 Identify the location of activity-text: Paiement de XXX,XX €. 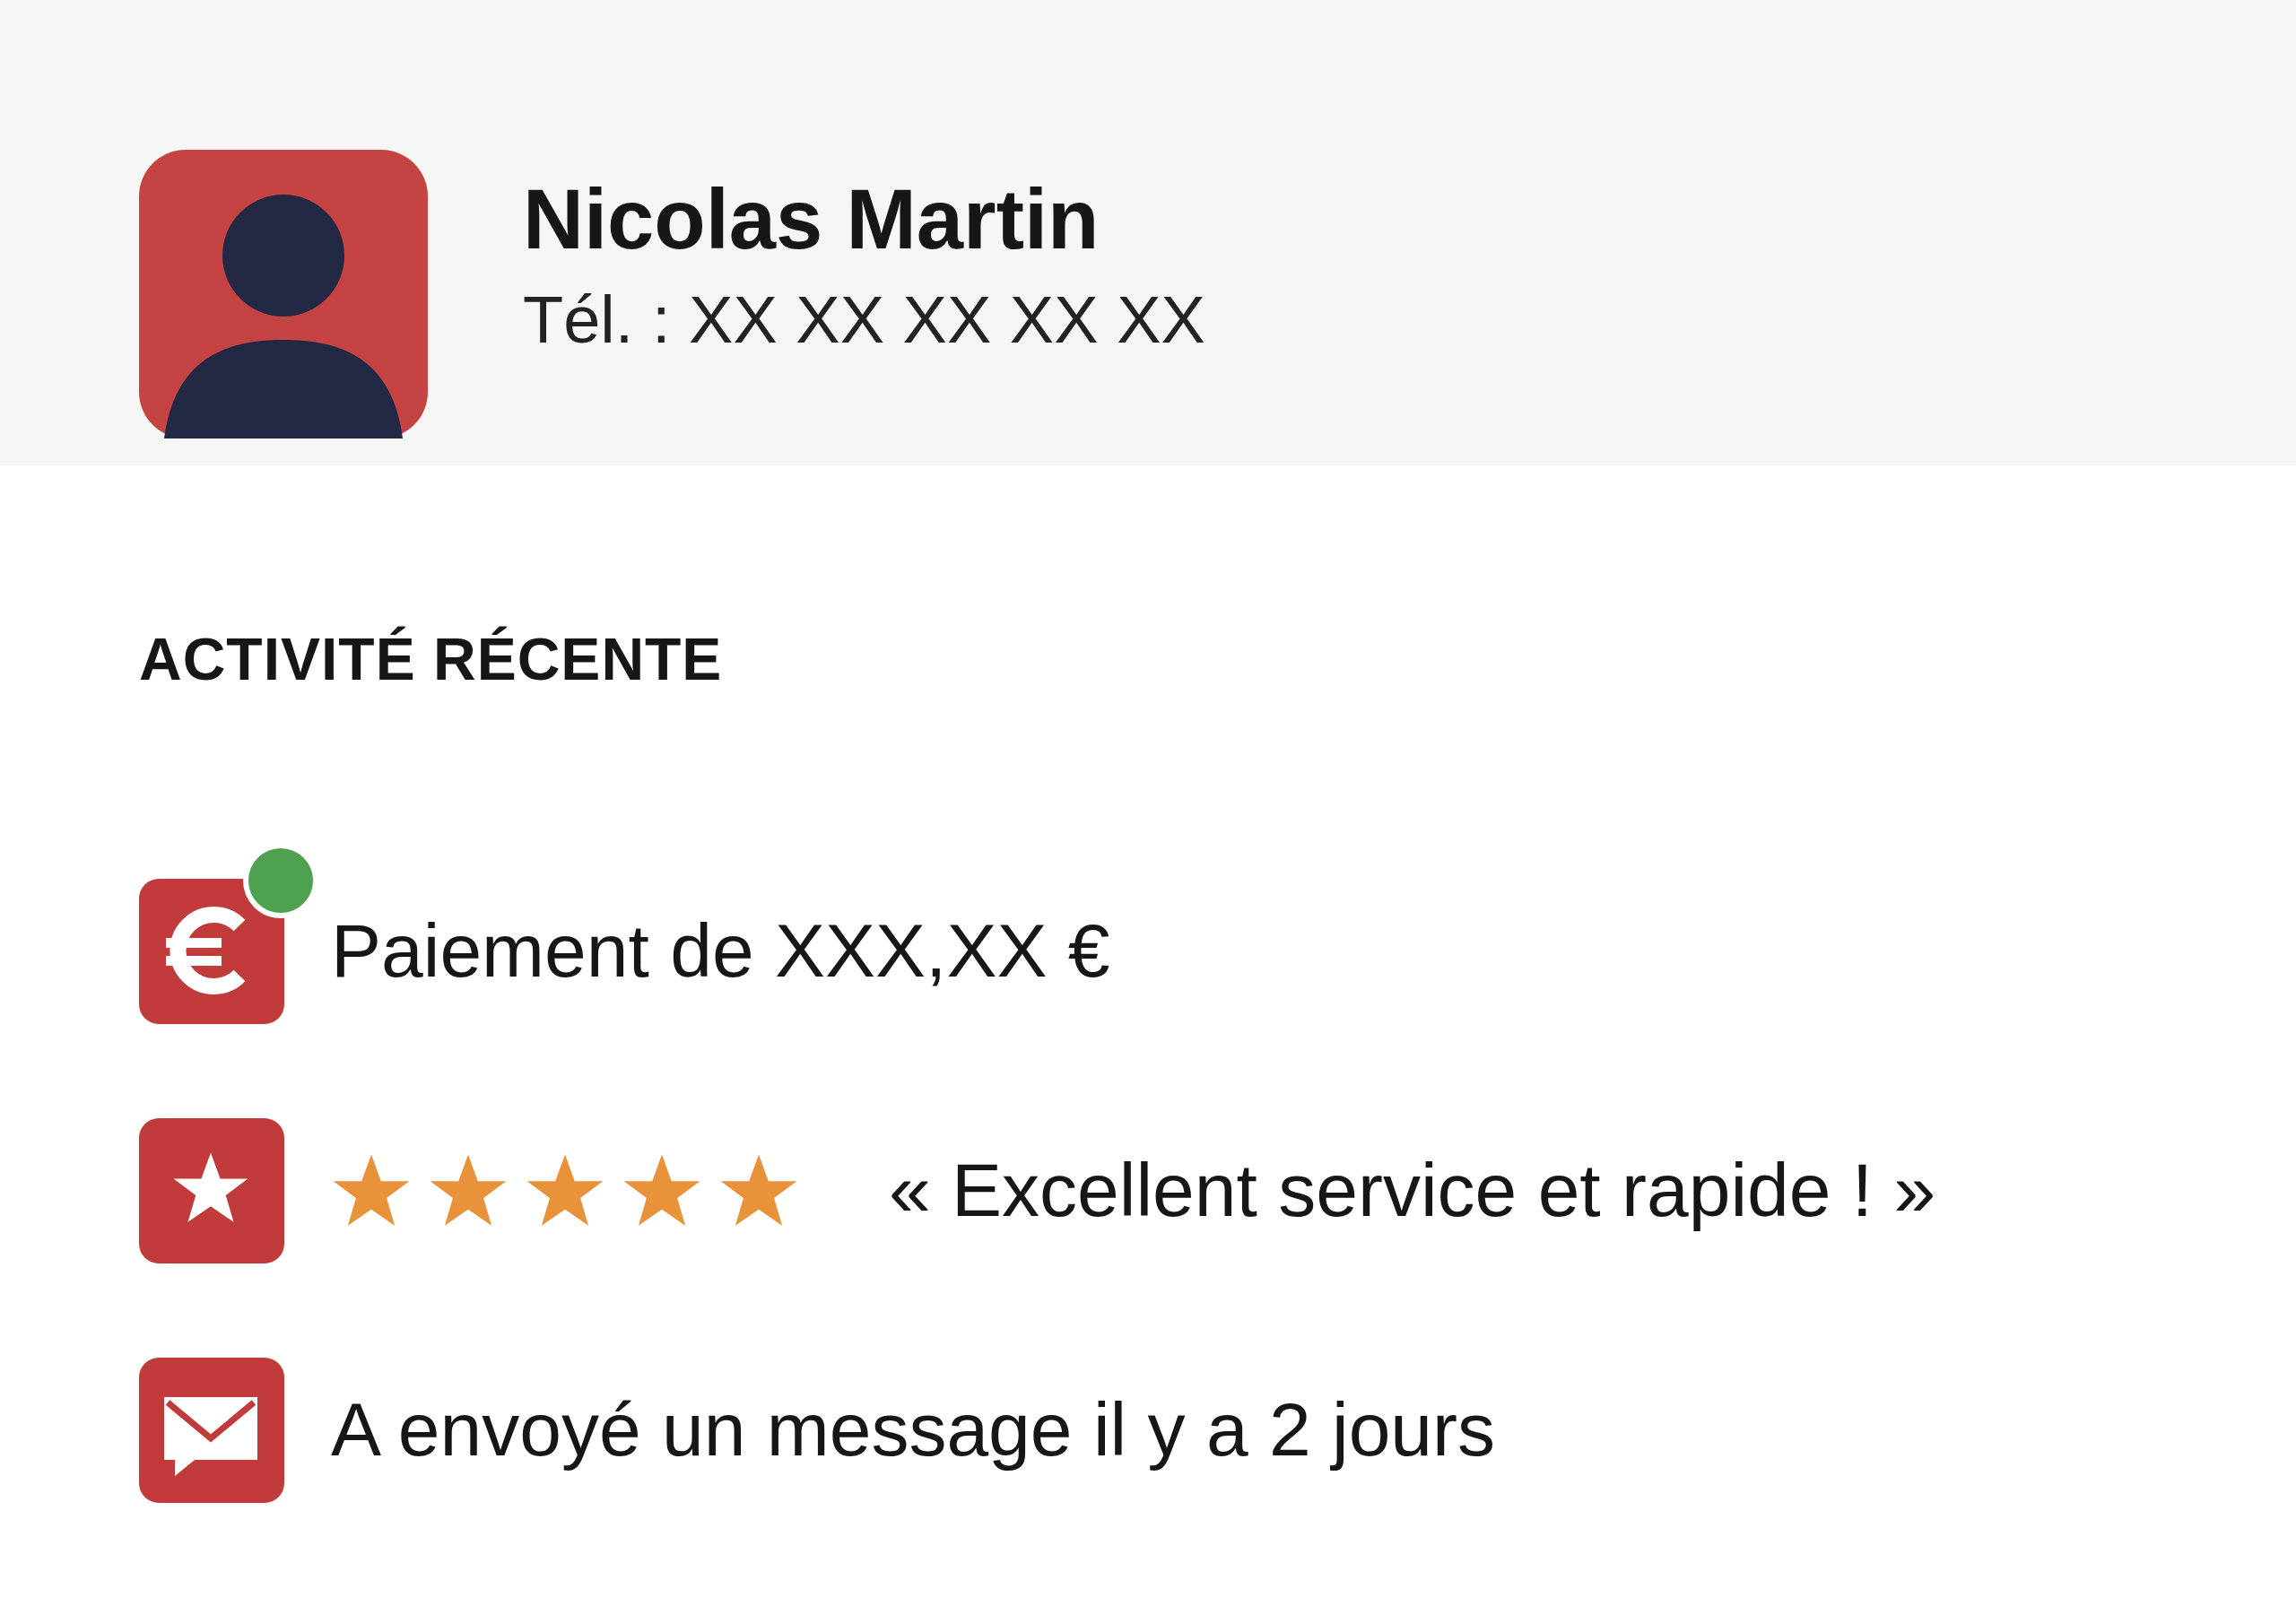
(720, 951).